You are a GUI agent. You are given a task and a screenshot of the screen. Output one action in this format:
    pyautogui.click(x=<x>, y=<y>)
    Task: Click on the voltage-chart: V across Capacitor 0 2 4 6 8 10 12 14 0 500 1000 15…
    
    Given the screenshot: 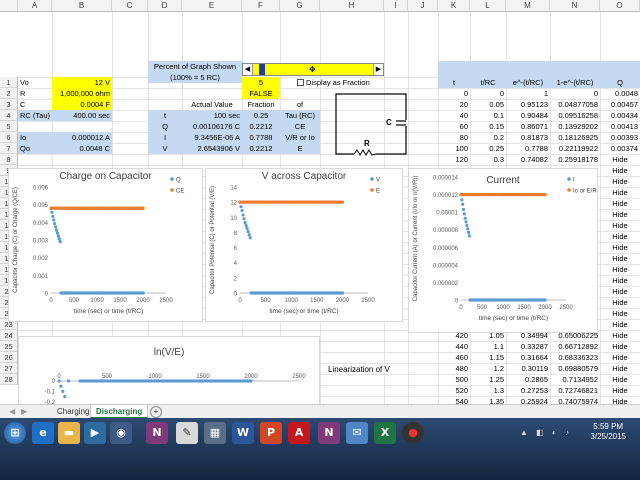 What is the action you would take?
    pyautogui.click(x=304, y=245)
    